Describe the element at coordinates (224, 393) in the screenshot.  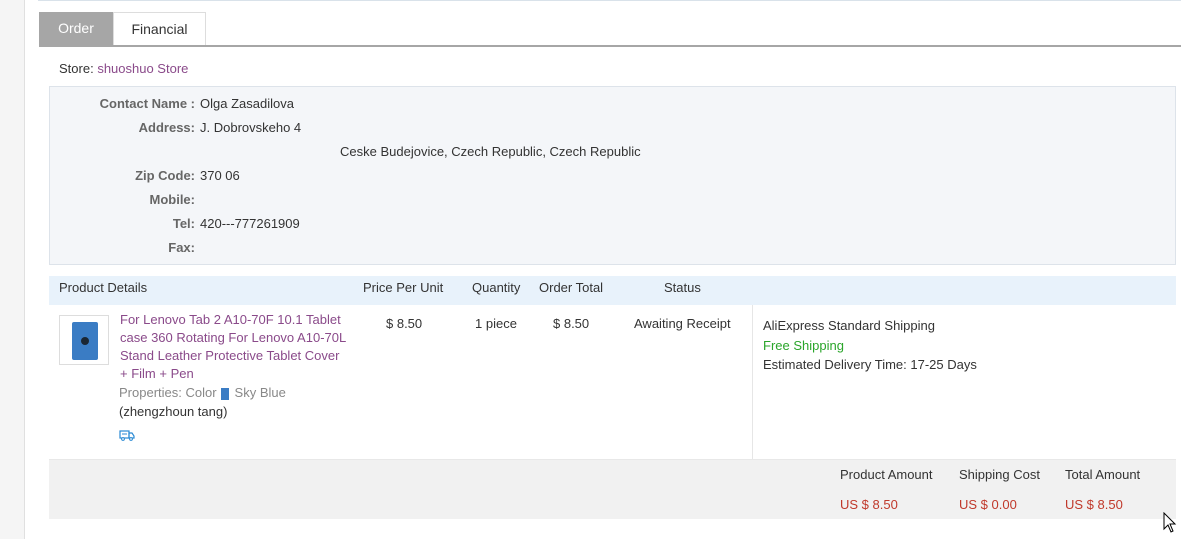
I see `color-swatch` at that location.